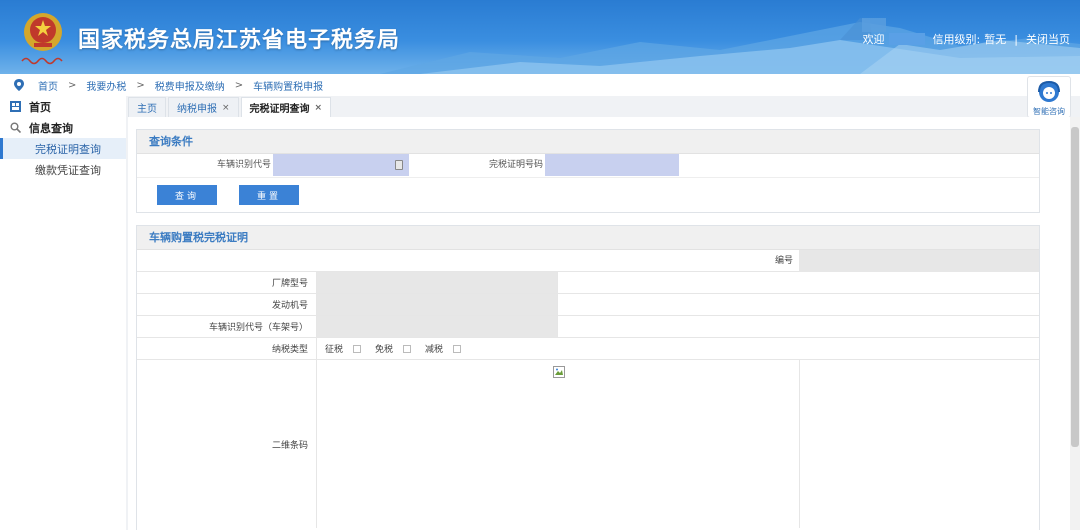 The image size is (1080, 530). I want to click on qr-code-label: 二维条码, so click(227, 444).